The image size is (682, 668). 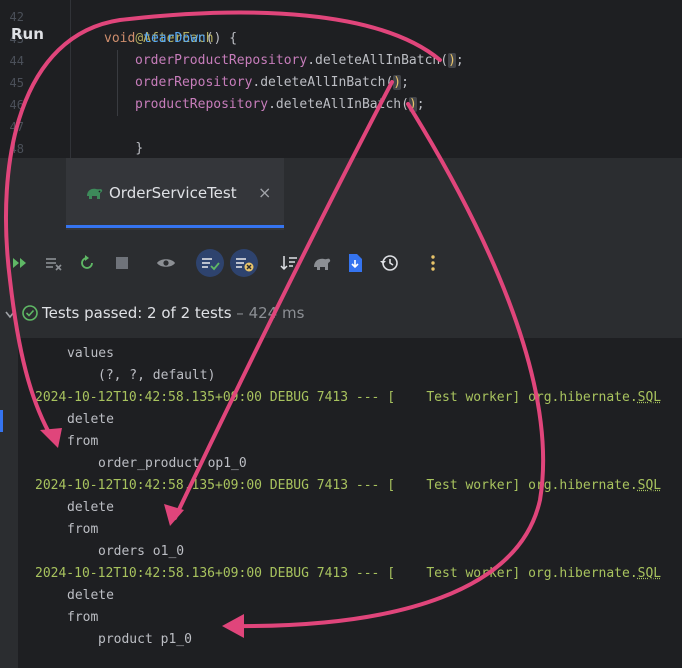 What do you see at coordinates (210, 263) in the screenshot?
I see `show-ignored-icon` at bounding box center [210, 263].